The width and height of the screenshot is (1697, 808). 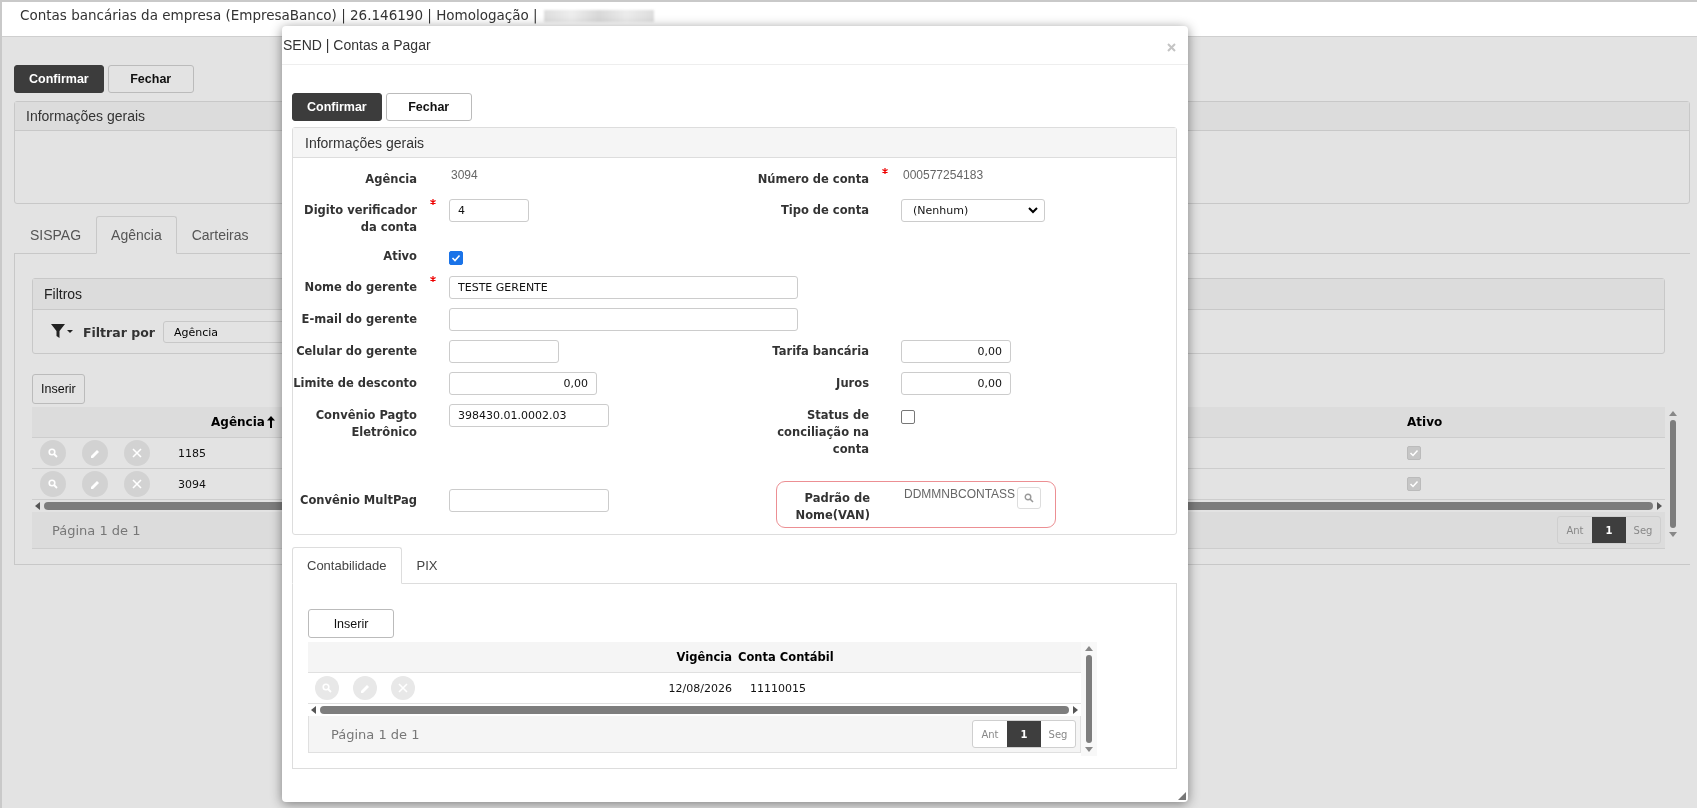 I want to click on check-icon, so click(x=456, y=258).